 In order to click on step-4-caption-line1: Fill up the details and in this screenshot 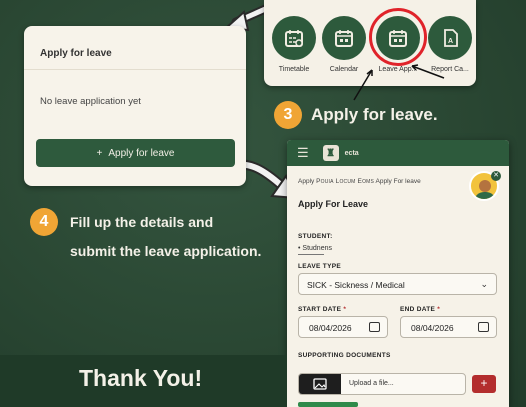, I will do `click(142, 222)`.